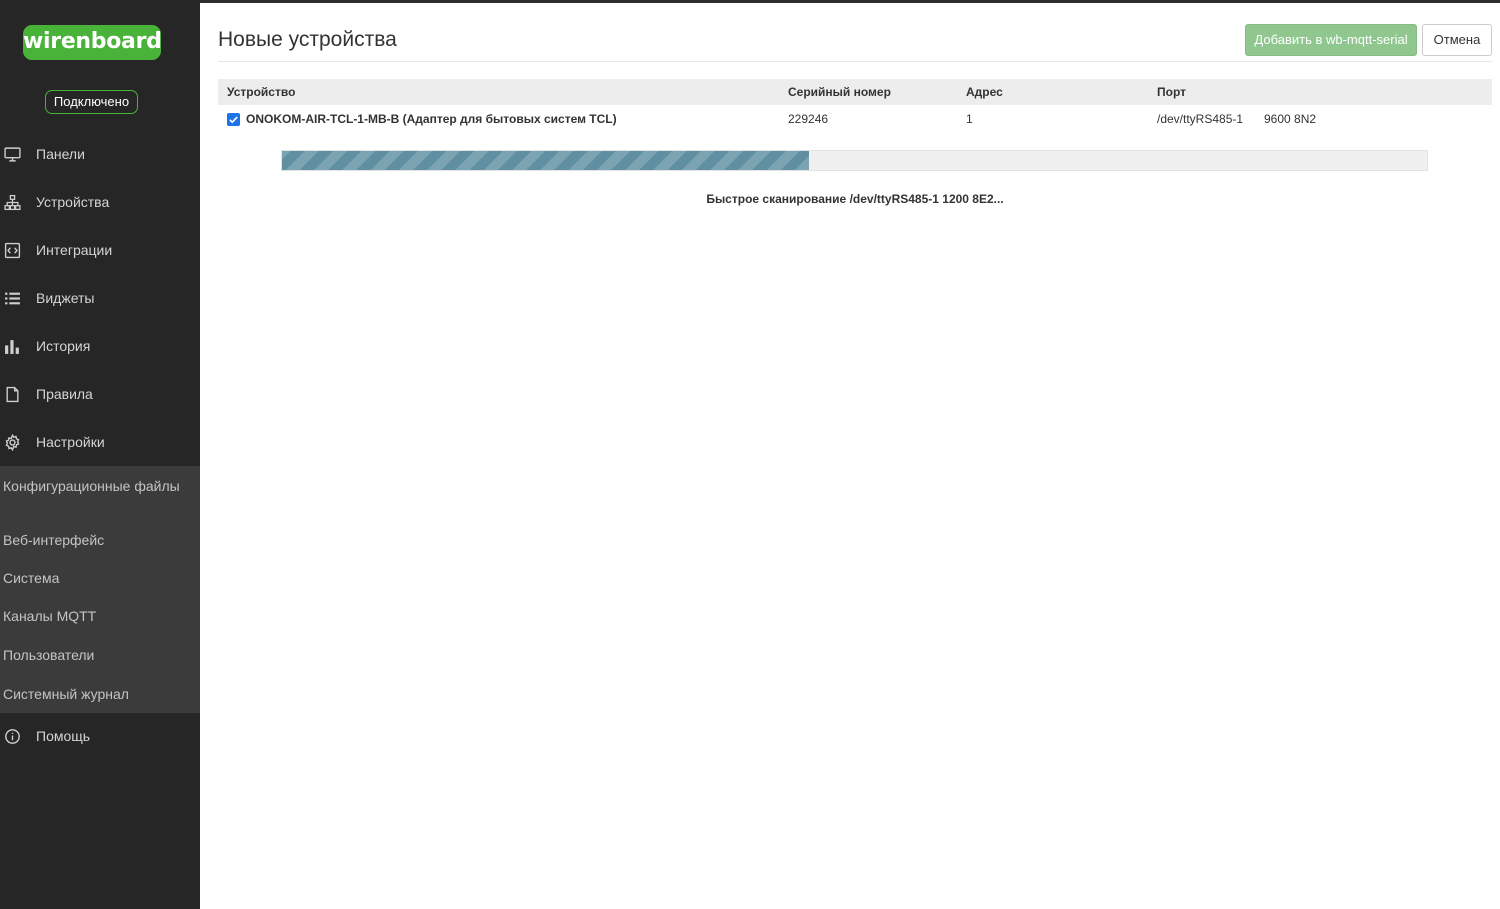 The image size is (1500, 909). Describe the element at coordinates (233, 119) in the screenshot. I see `device-select-checkbox` at that location.